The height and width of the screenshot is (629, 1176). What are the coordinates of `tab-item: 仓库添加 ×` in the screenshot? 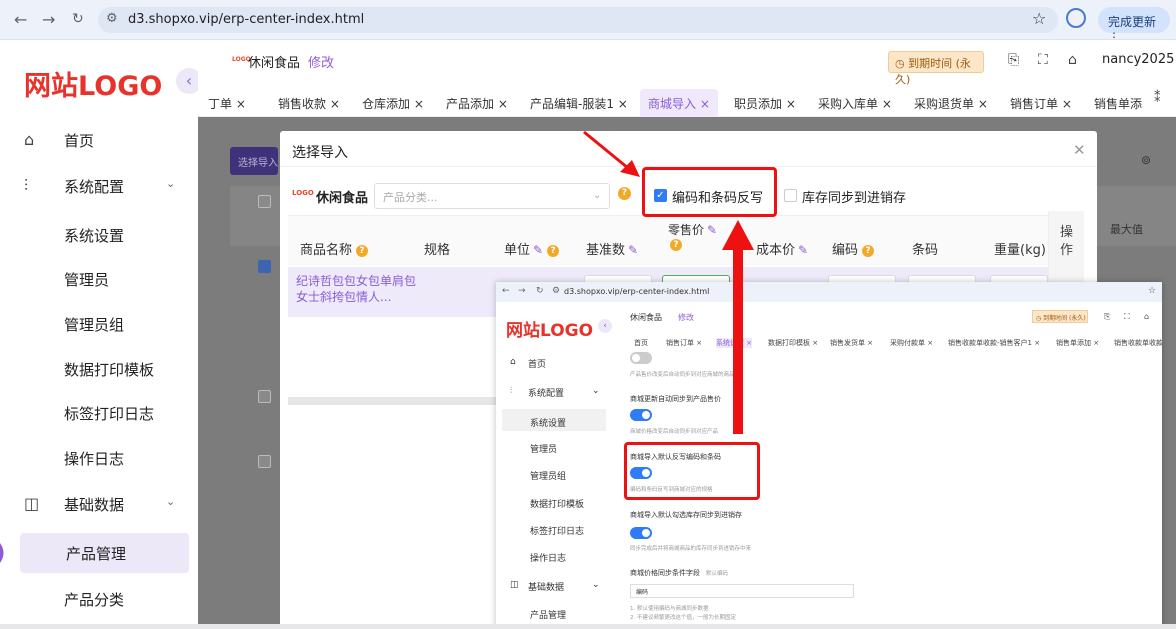 It's located at (393, 103).